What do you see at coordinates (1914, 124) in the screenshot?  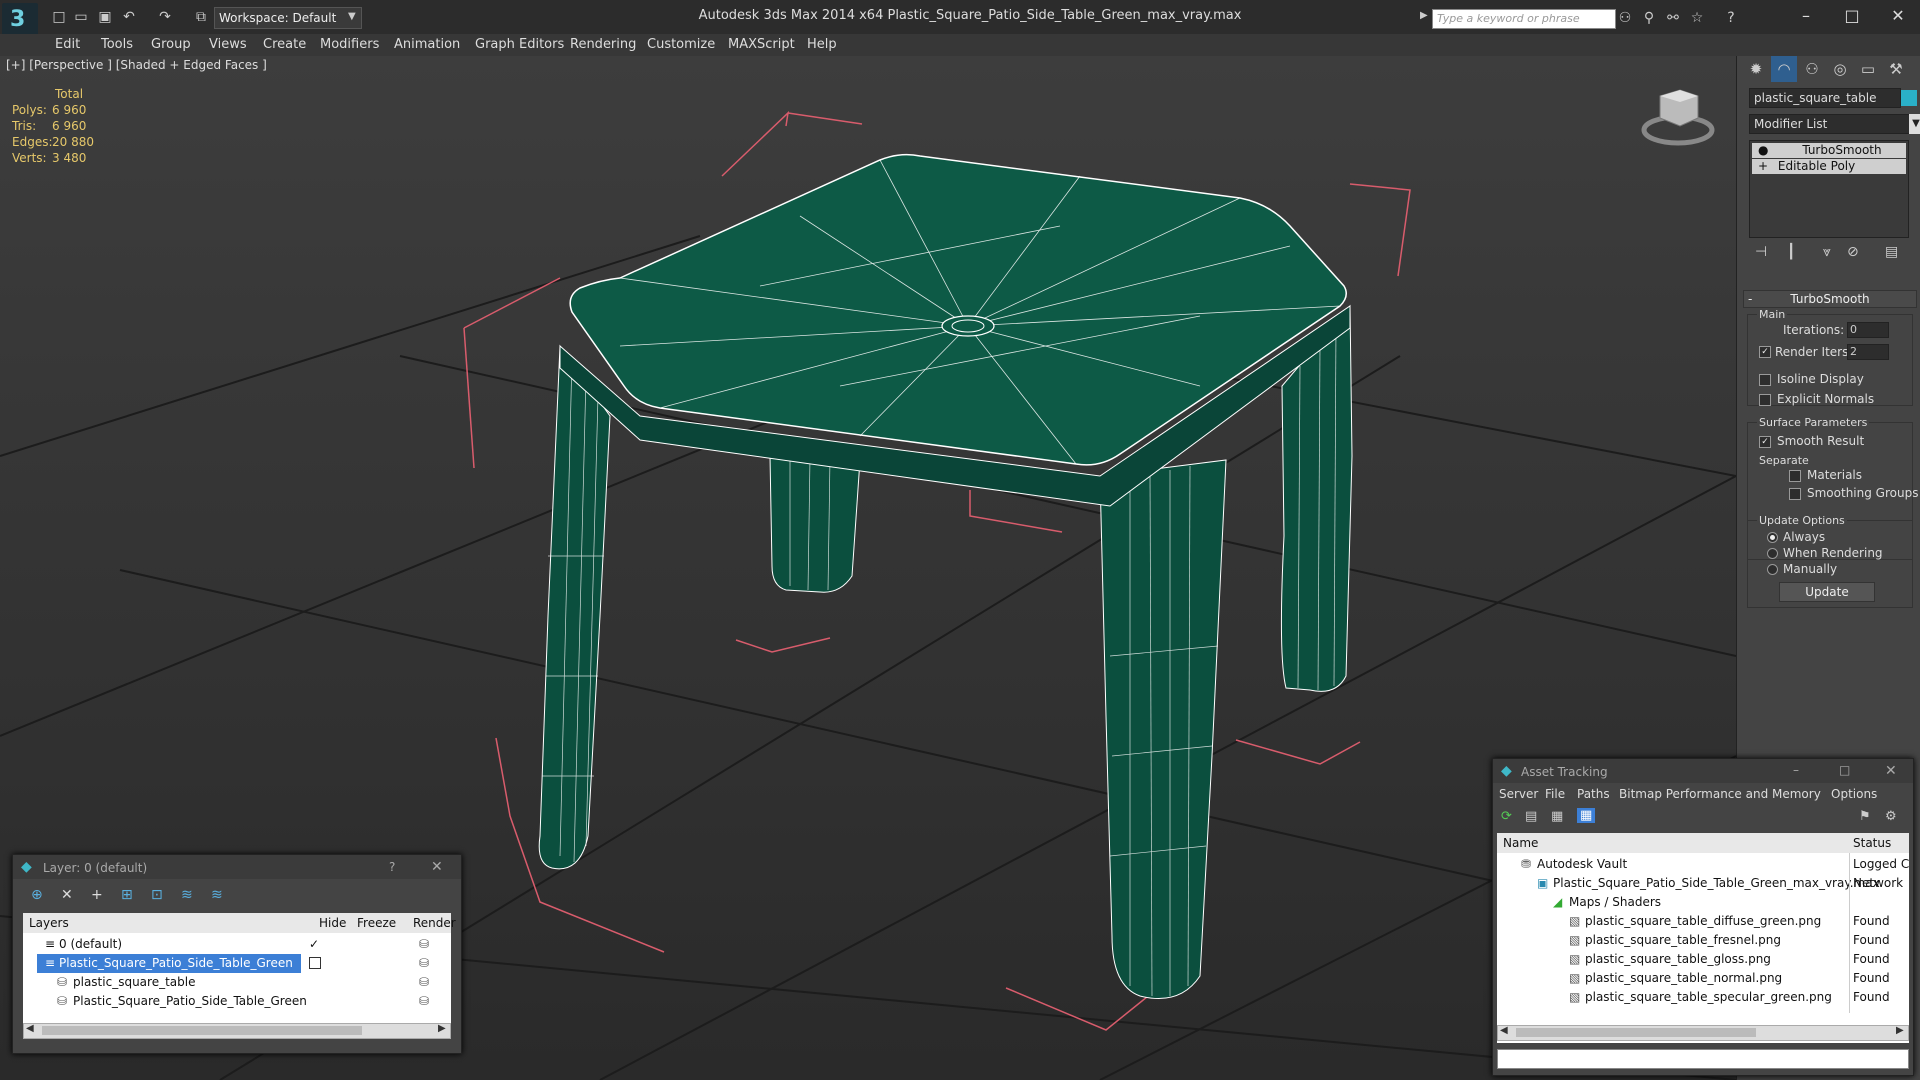 I see `chevron-down-icon: ▼` at bounding box center [1914, 124].